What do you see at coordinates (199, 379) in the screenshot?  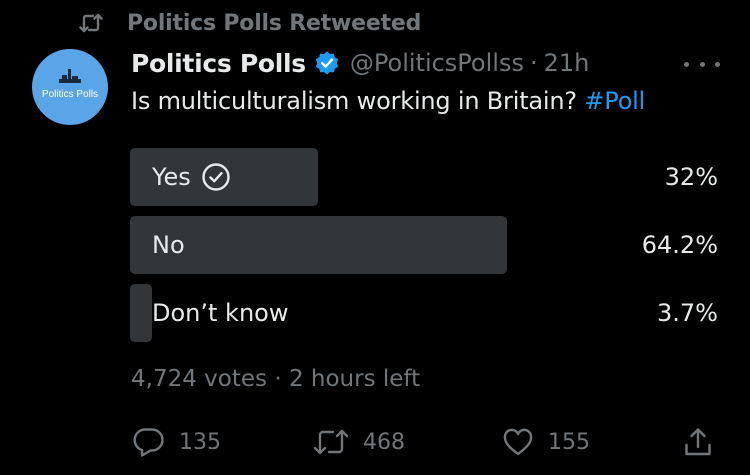 I see `poll-vote-count: 4,724 votes` at bounding box center [199, 379].